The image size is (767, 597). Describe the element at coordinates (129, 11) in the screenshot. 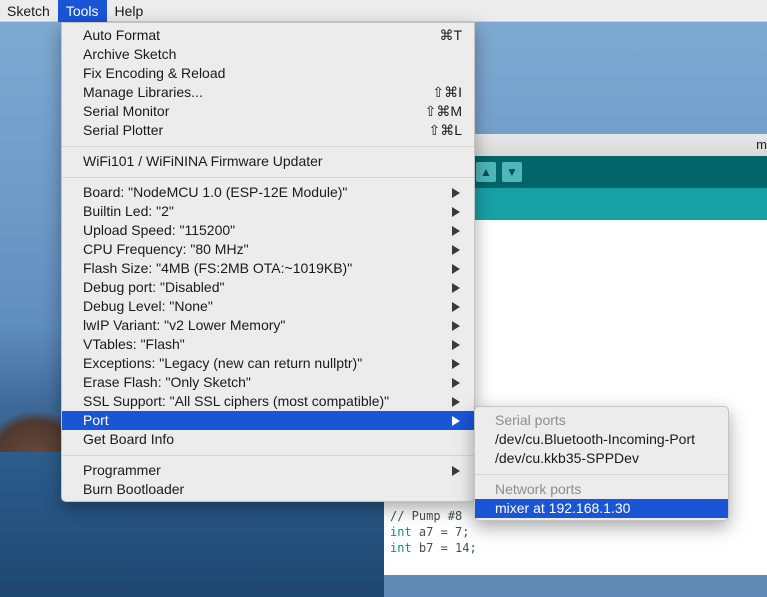

I see `menu-help: Help` at that location.